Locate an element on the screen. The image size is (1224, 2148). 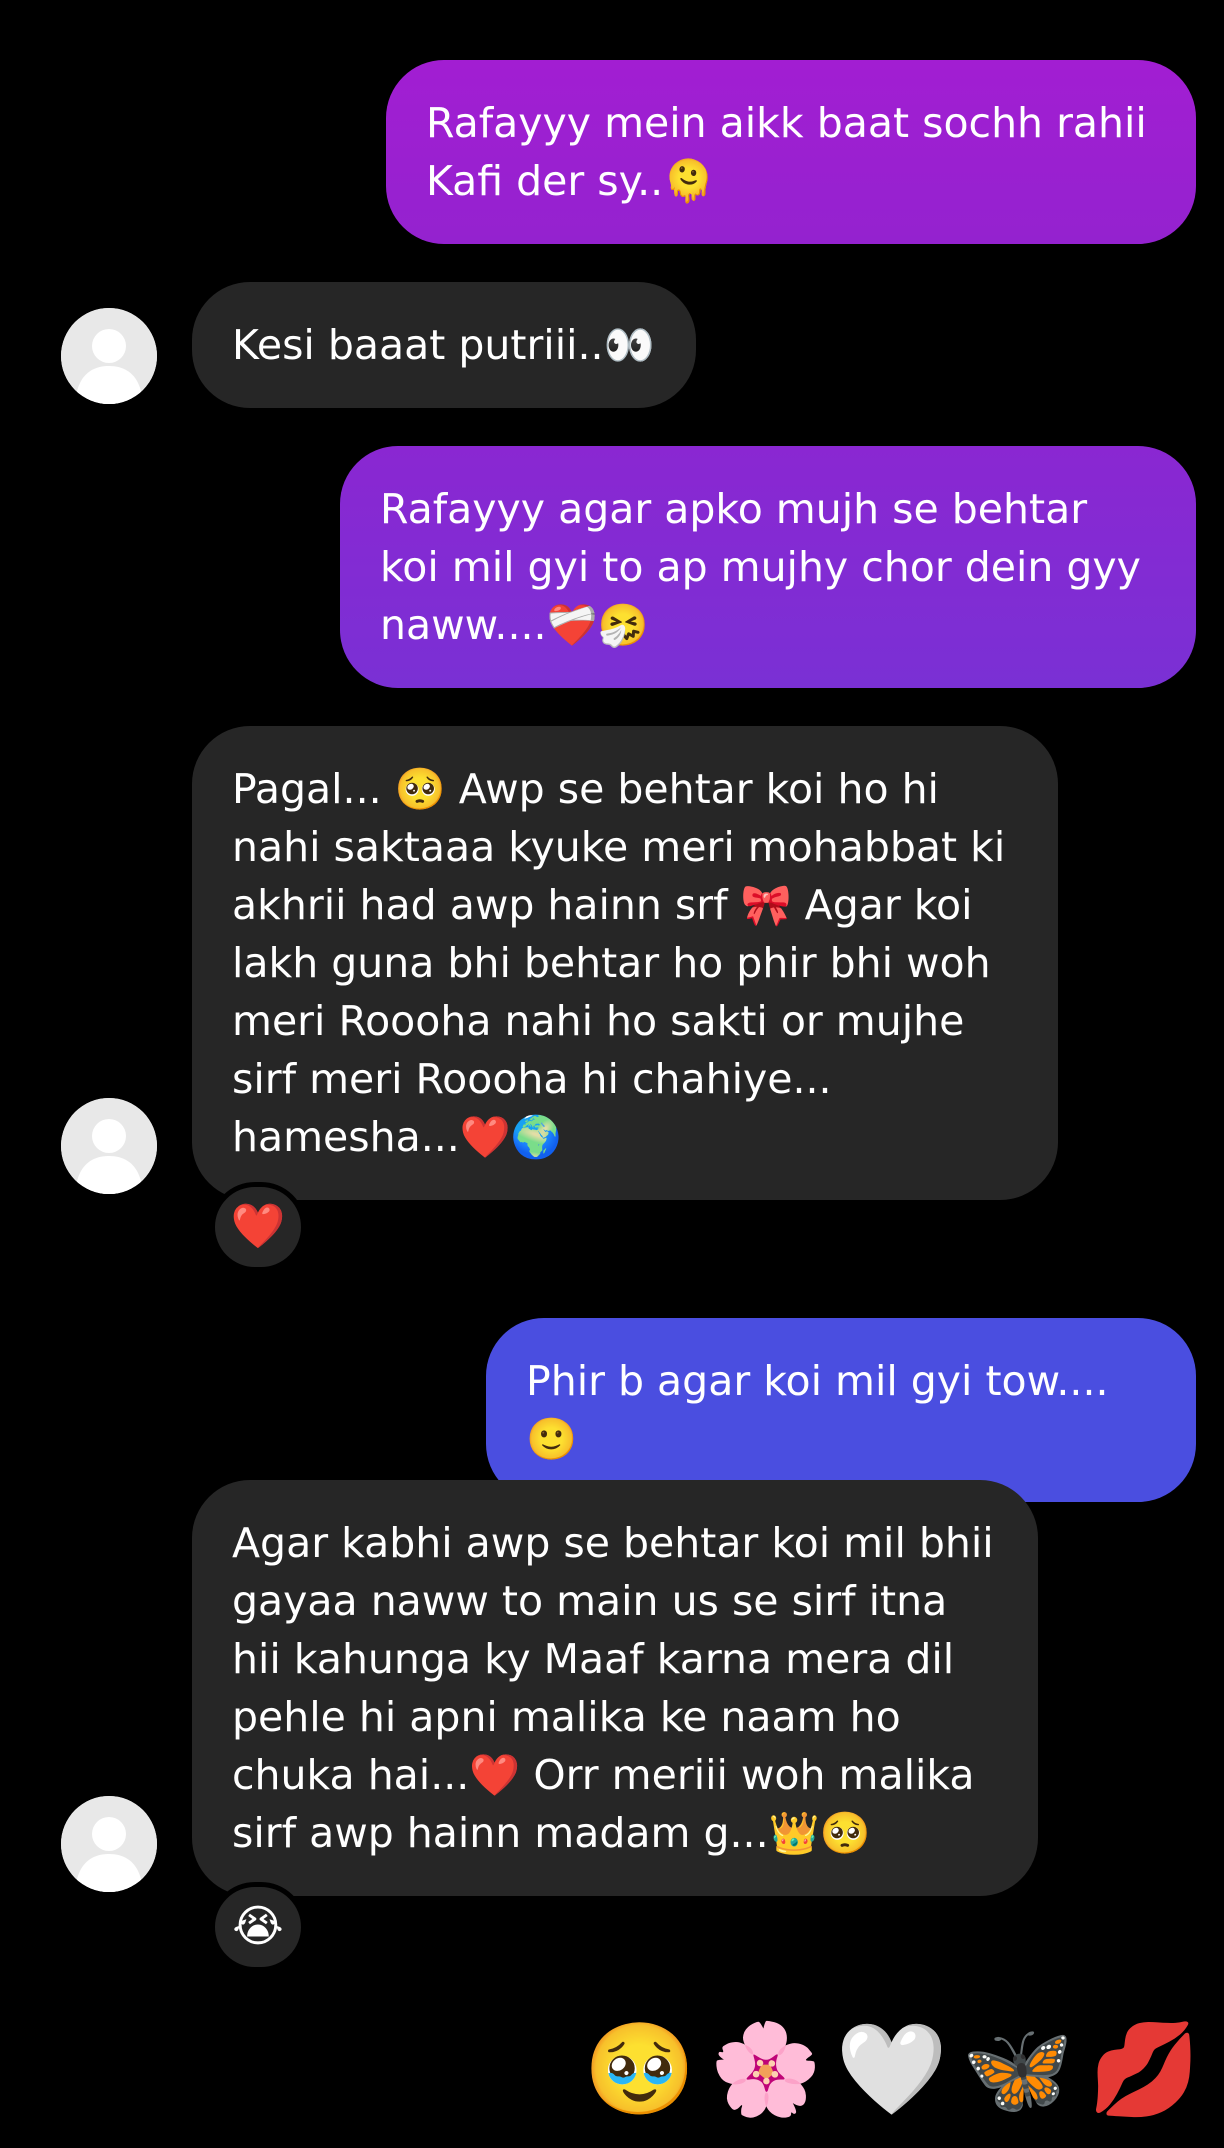
message-incoming: Kesi baaat putriii..👀 is located at coordinates (444, 345).